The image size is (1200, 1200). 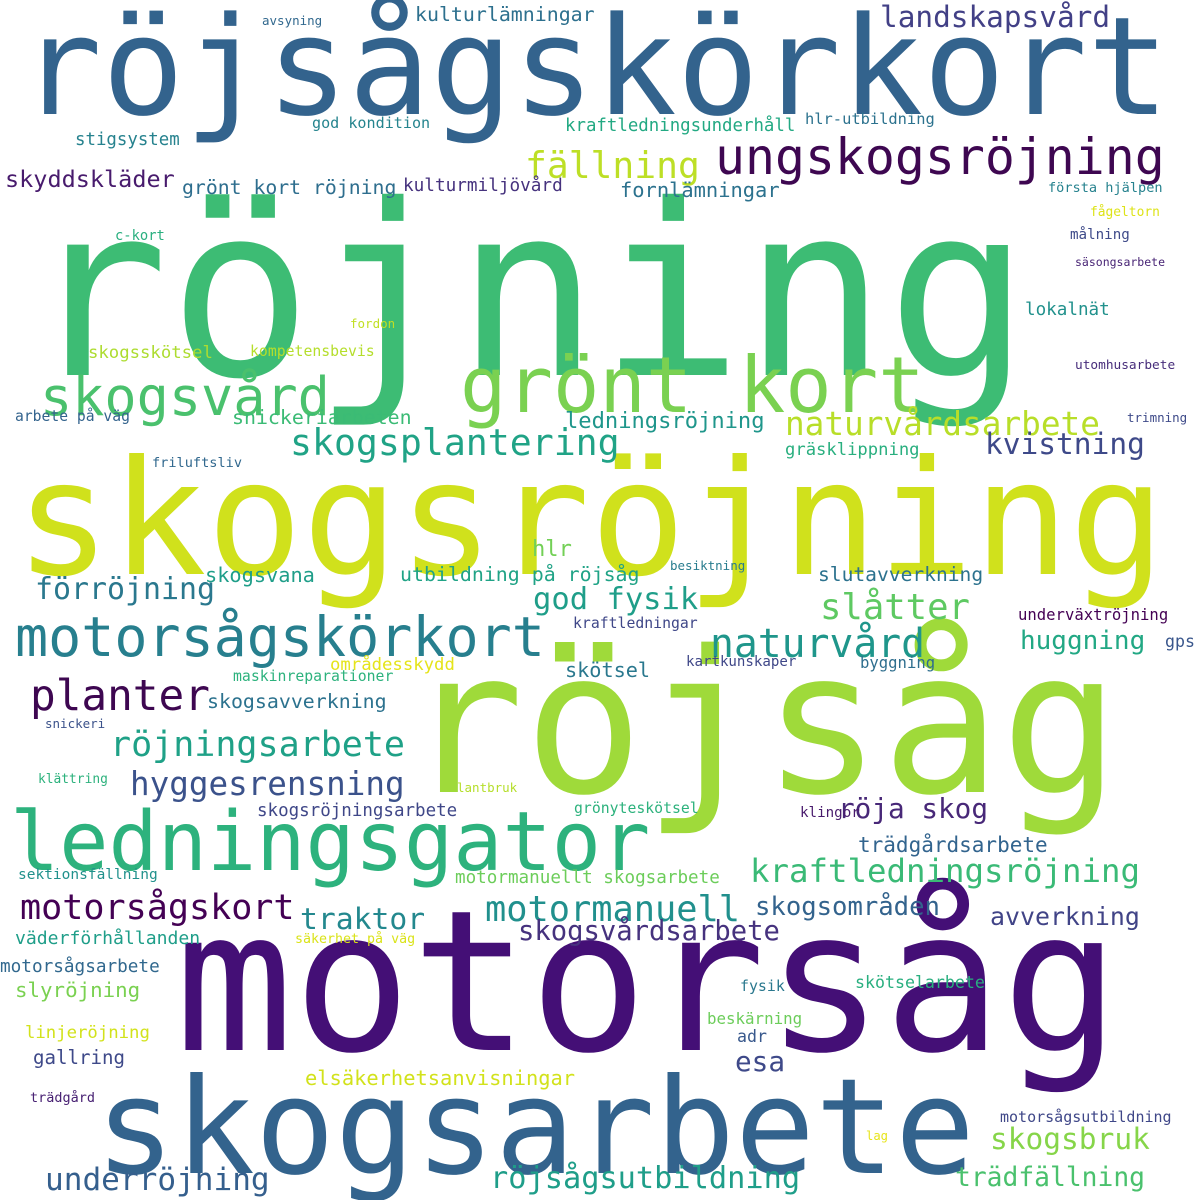 What do you see at coordinates (322, 417) in the screenshot?
I see `word-snickeriarbeten: snickeriarbeten` at bounding box center [322, 417].